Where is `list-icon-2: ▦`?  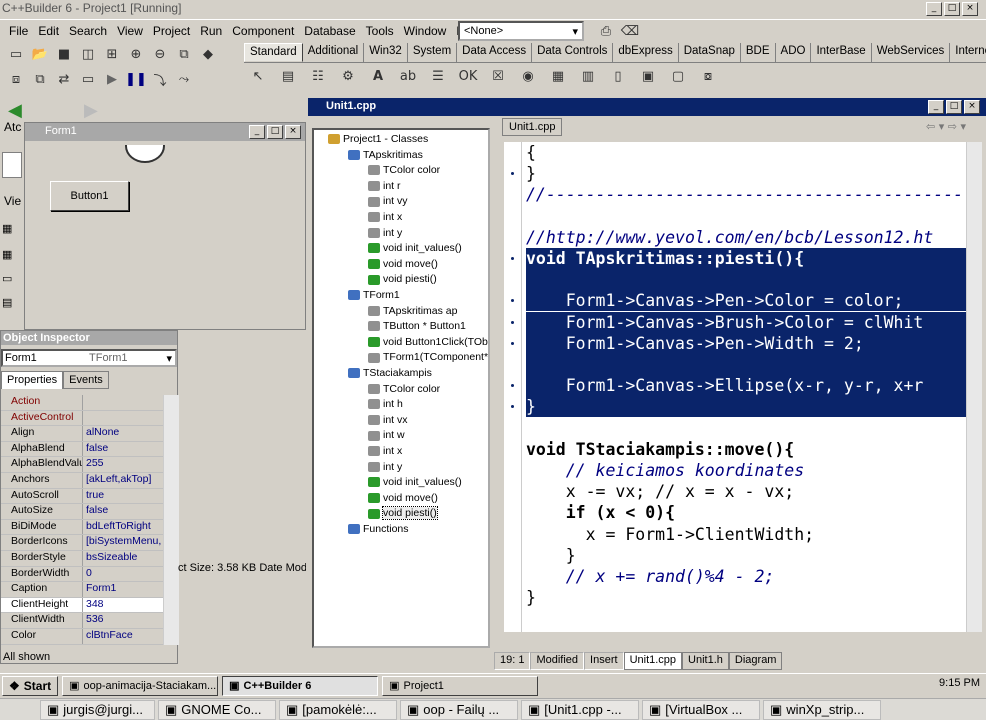 list-icon-2: ▦ is located at coordinates (7, 254).